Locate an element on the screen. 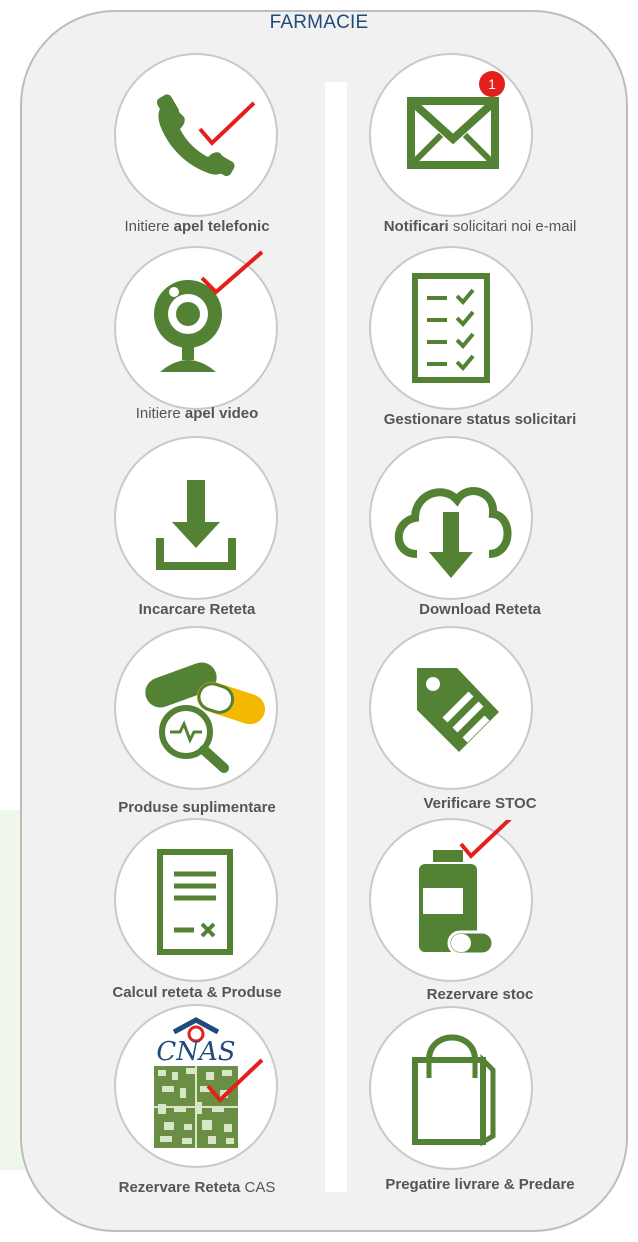 The image size is (638, 1242). download-prescription-tile is located at coordinates (451, 518).